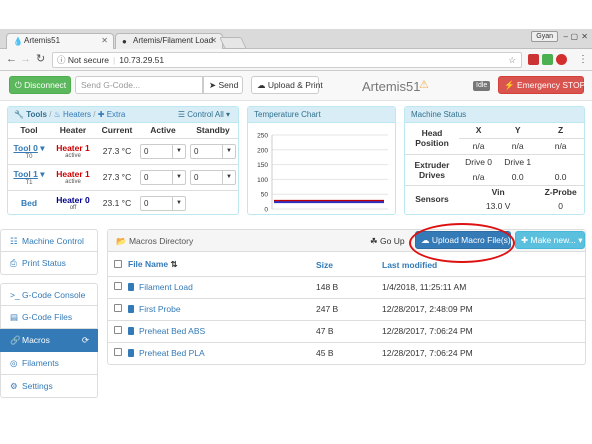  What do you see at coordinates (387, 241) in the screenshot?
I see `go-up-button: ☘ Go Up` at bounding box center [387, 241].